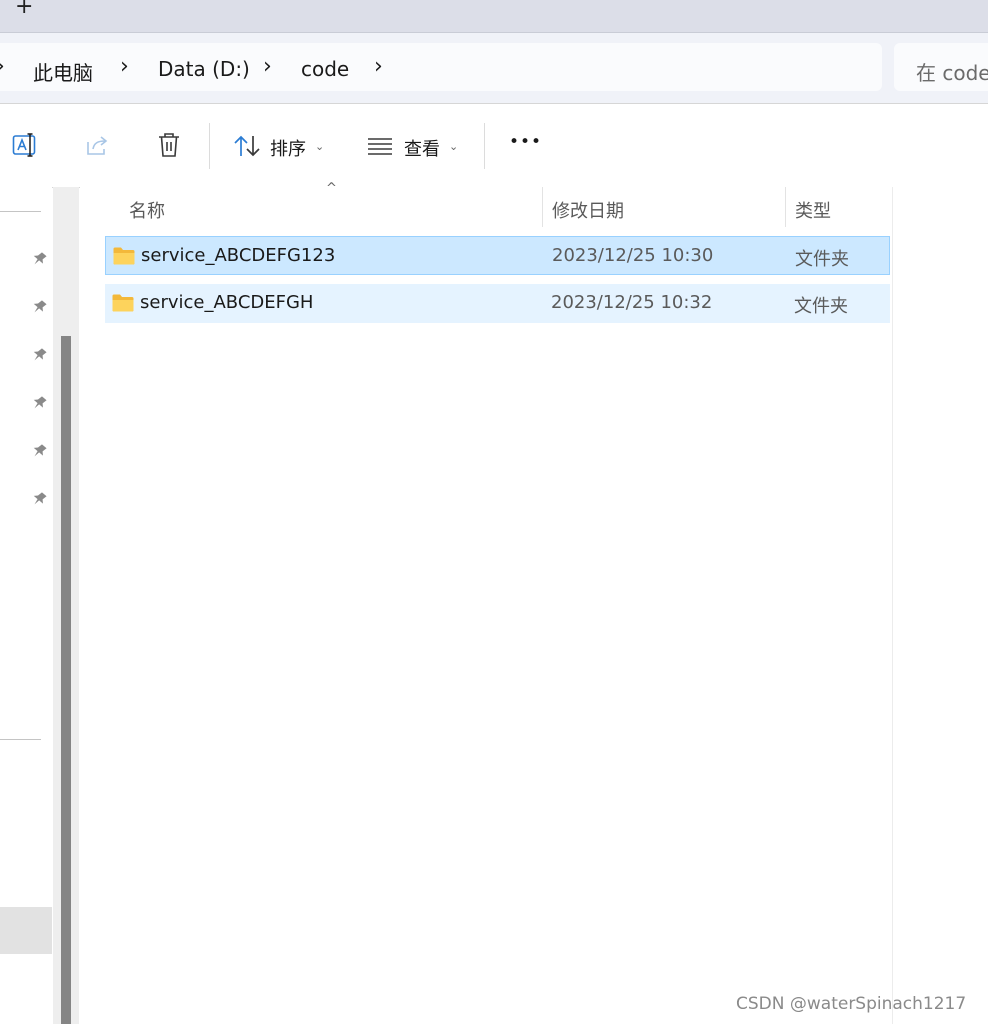 This screenshot has height=1024, width=988. What do you see at coordinates (325, 69) in the screenshot?
I see `breadcrumb-code: code` at bounding box center [325, 69].